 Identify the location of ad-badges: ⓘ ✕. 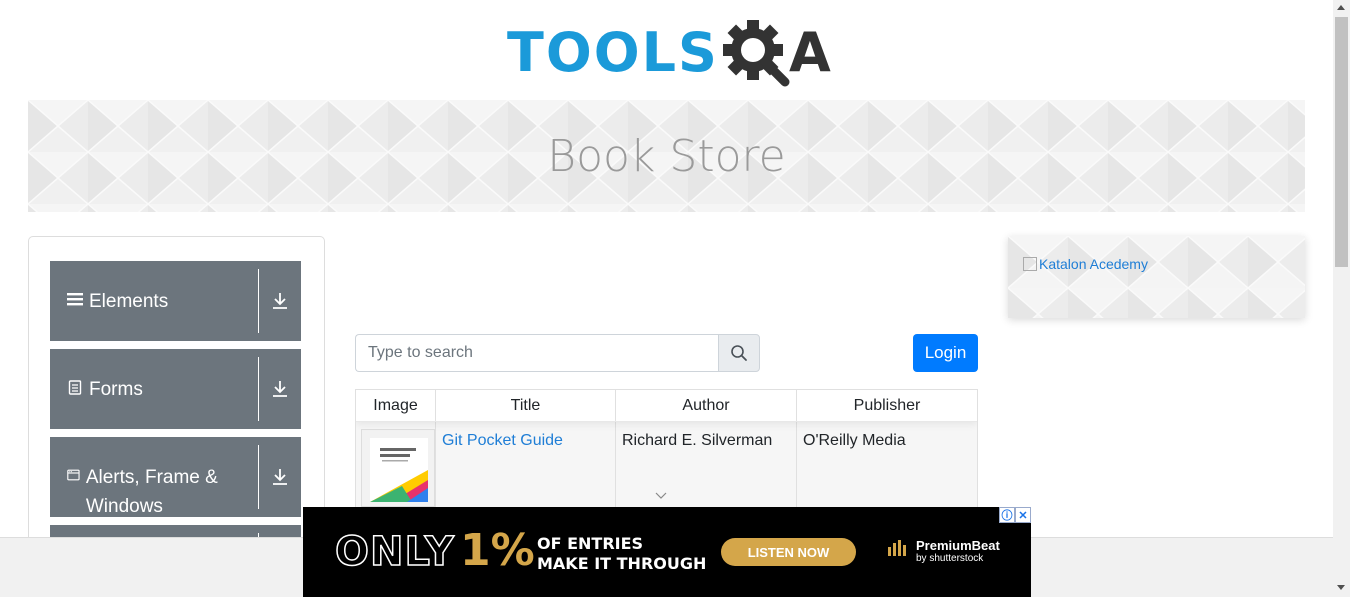
(1015, 515).